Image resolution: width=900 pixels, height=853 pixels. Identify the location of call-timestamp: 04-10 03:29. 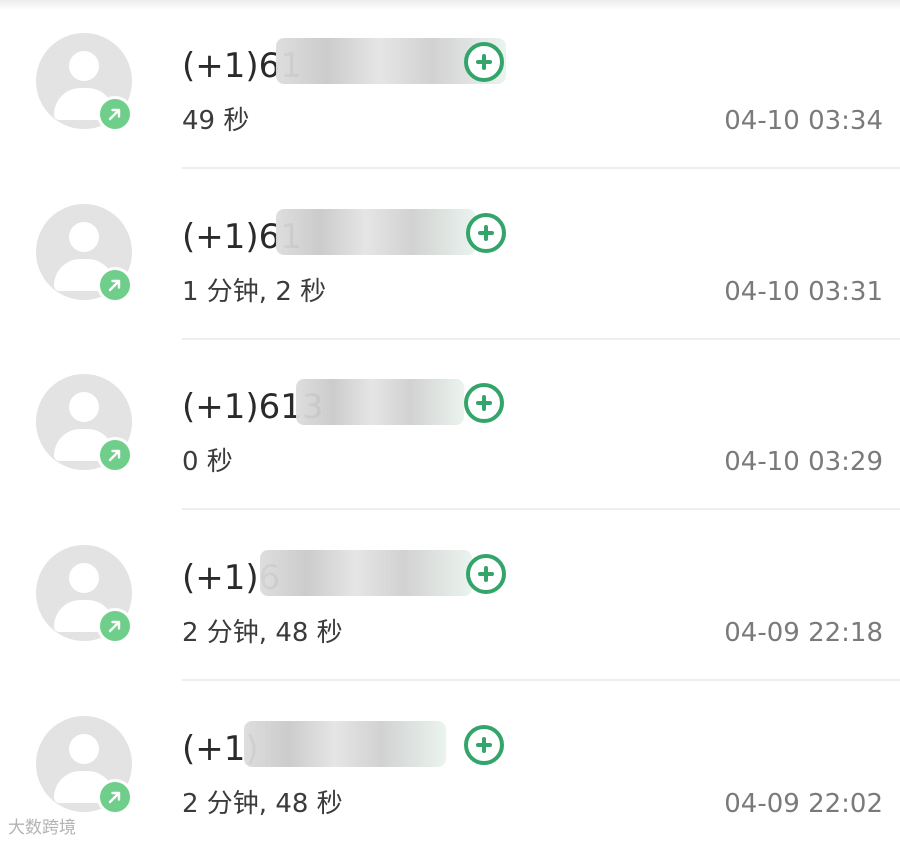
(803, 462).